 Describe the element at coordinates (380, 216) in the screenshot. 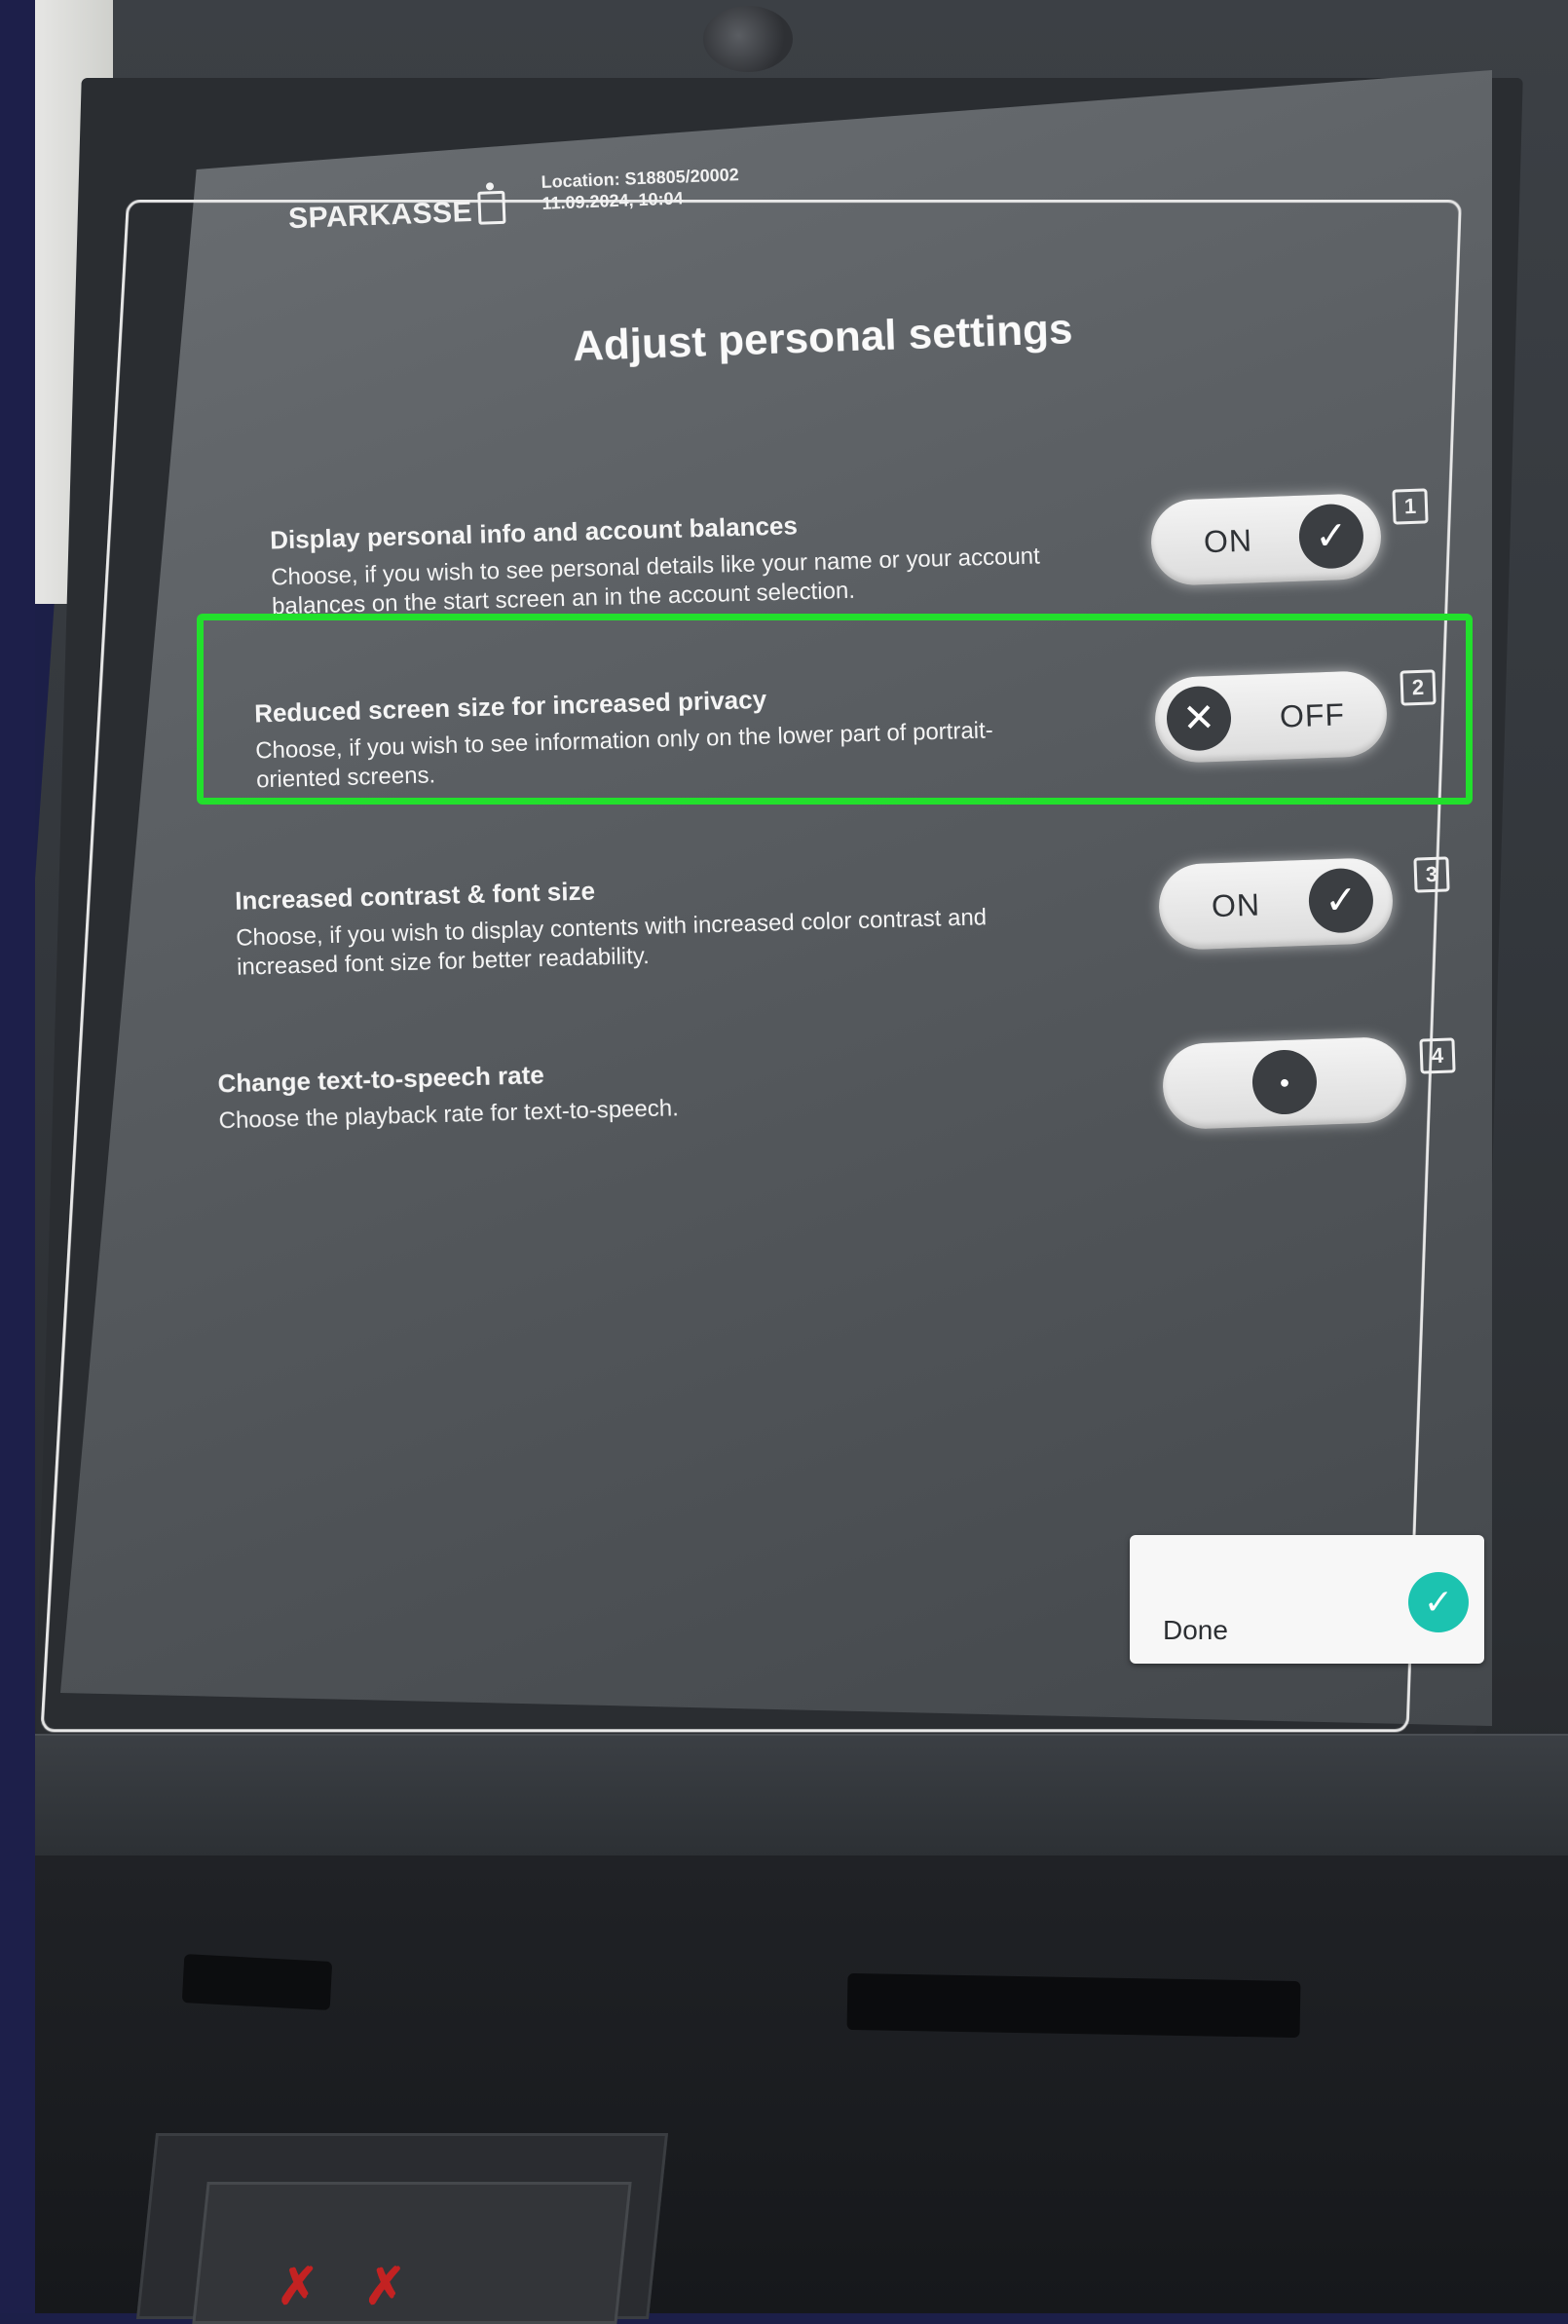

I see `brand-name: SPARKASSE` at that location.